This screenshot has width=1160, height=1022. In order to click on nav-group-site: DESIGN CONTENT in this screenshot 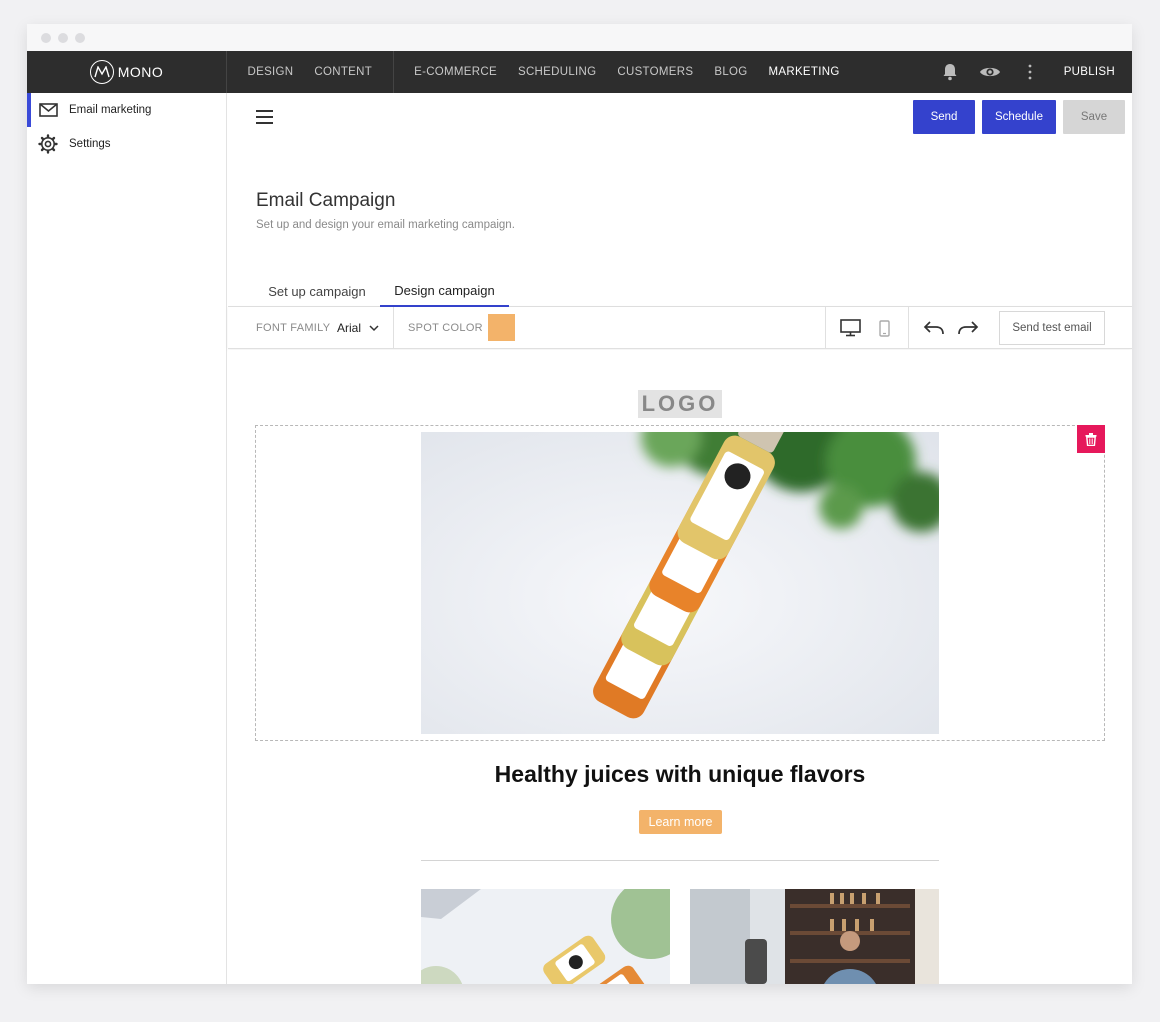, I will do `click(310, 72)`.